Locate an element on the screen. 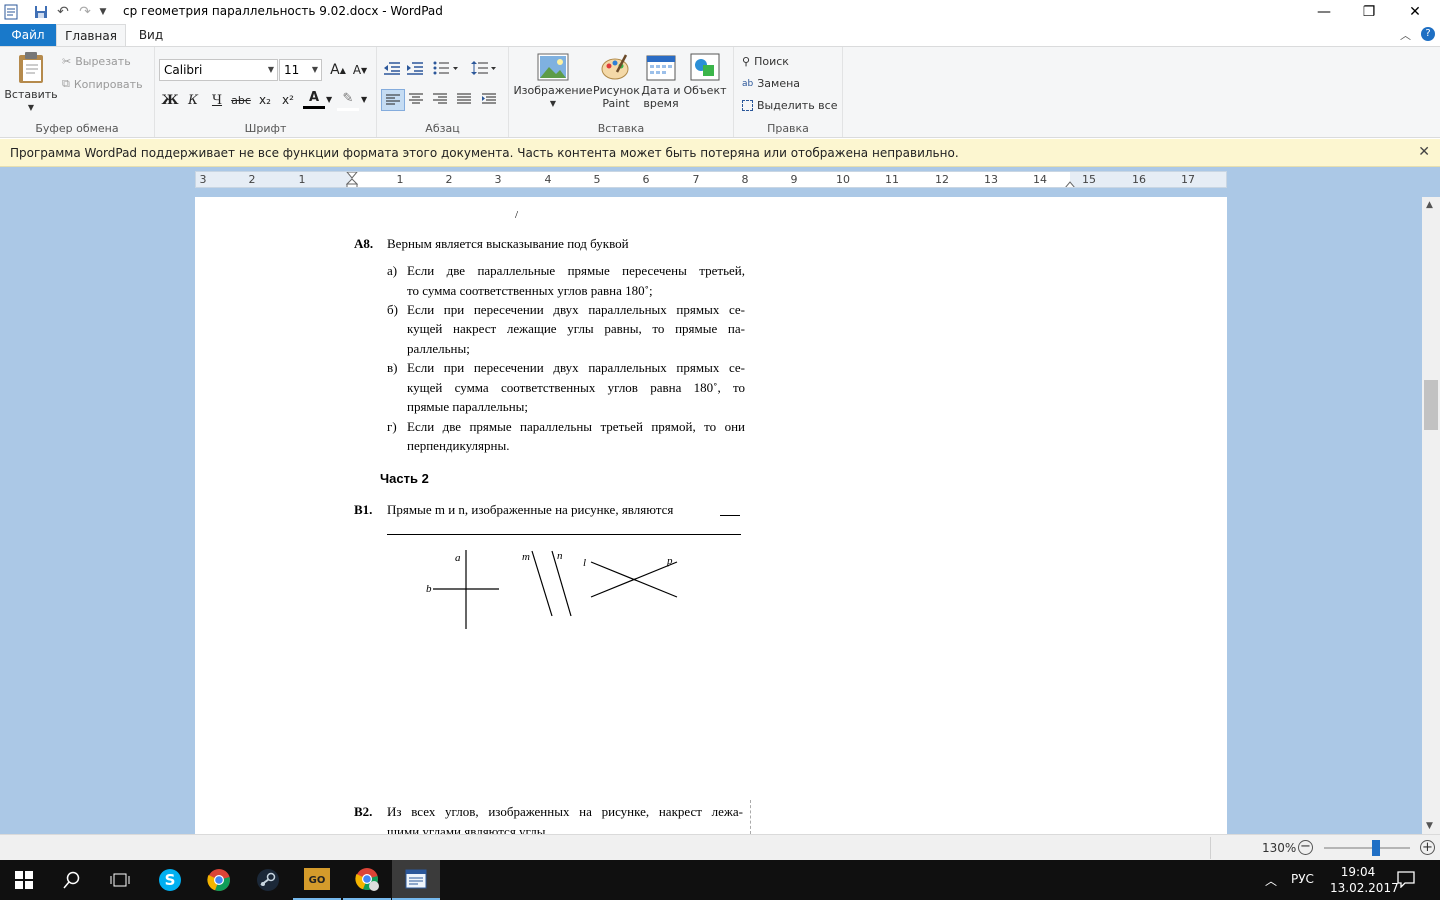 The height and width of the screenshot is (900, 1440). line-m is located at coordinates (542, 583).